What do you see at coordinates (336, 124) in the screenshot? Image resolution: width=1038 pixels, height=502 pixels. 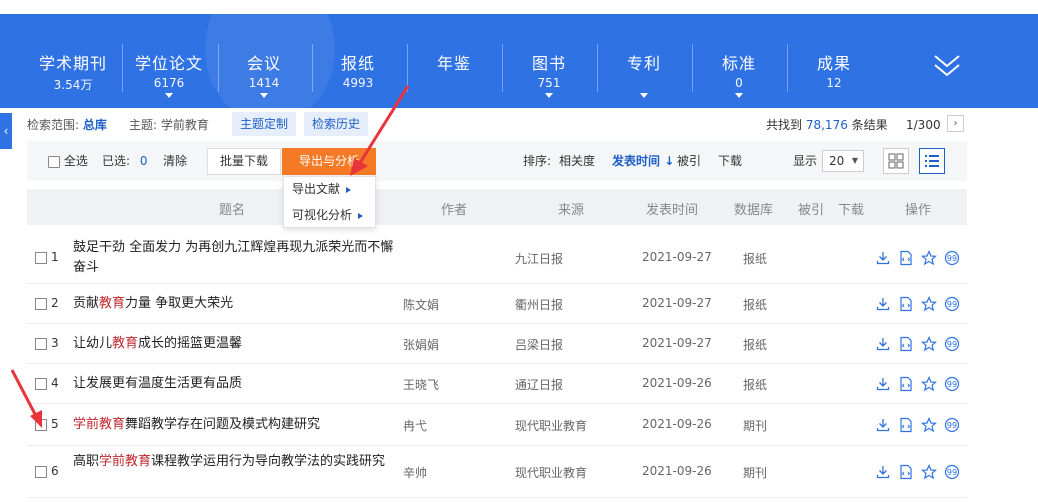 I see `search-history-button: 检索历史` at bounding box center [336, 124].